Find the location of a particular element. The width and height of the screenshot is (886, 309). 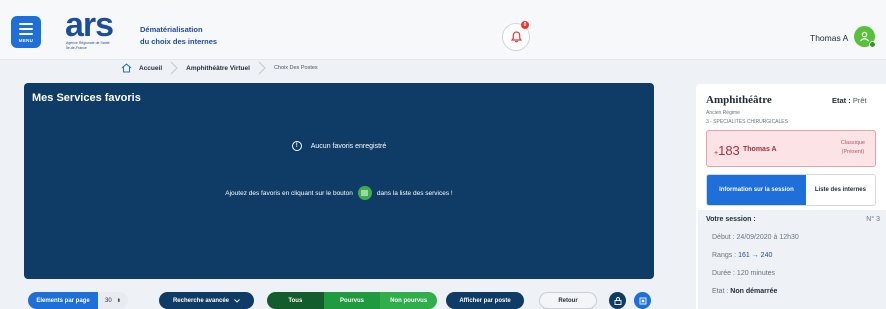

menu-label: MENU is located at coordinates (26, 40).